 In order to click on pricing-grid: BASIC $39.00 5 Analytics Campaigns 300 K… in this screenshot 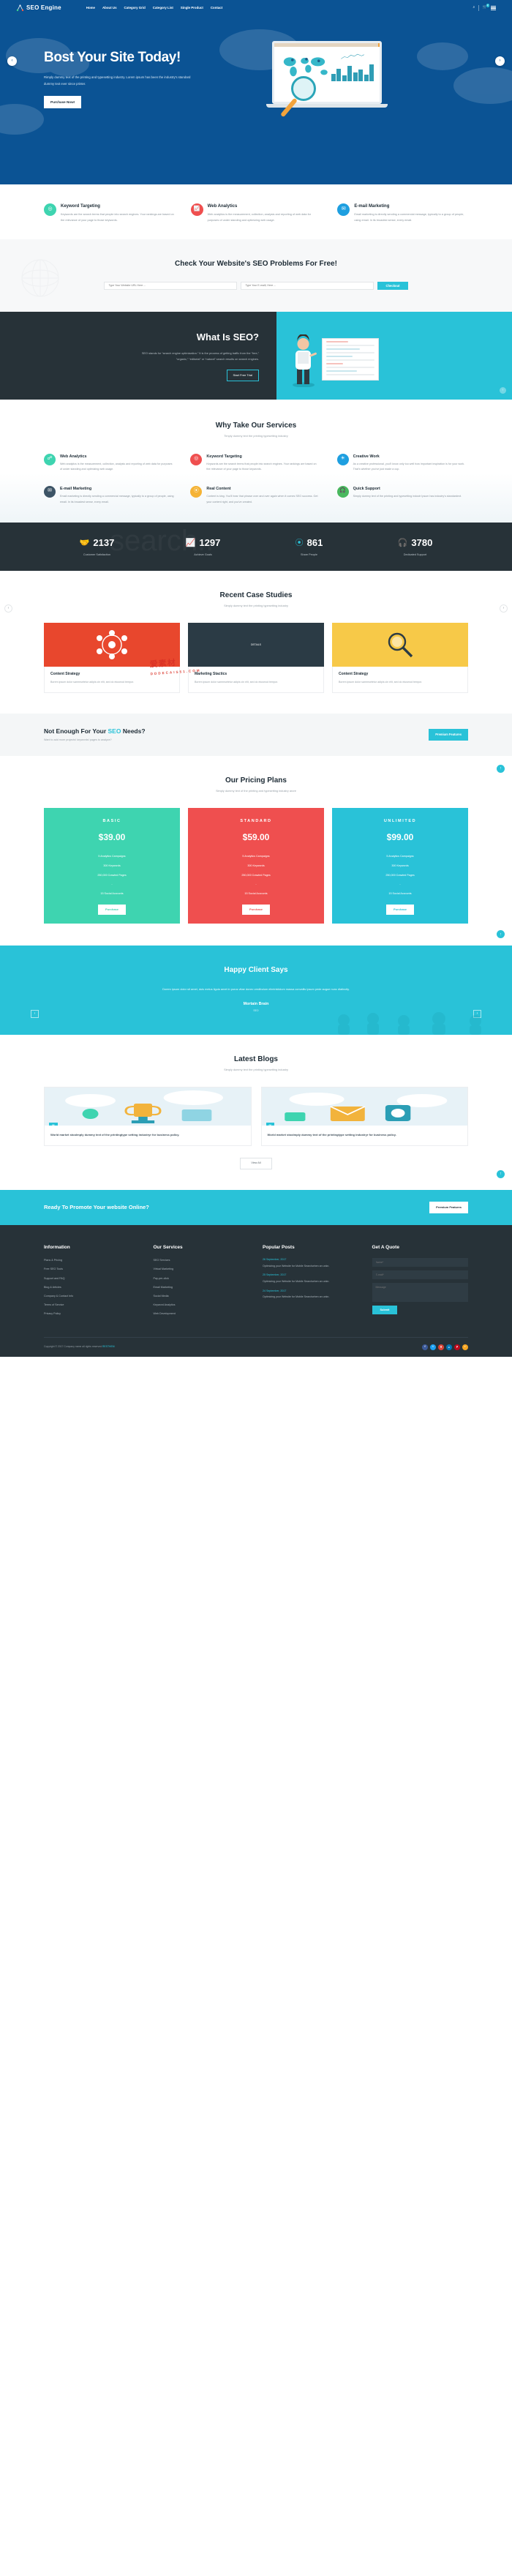, I will do `click(256, 866)`.